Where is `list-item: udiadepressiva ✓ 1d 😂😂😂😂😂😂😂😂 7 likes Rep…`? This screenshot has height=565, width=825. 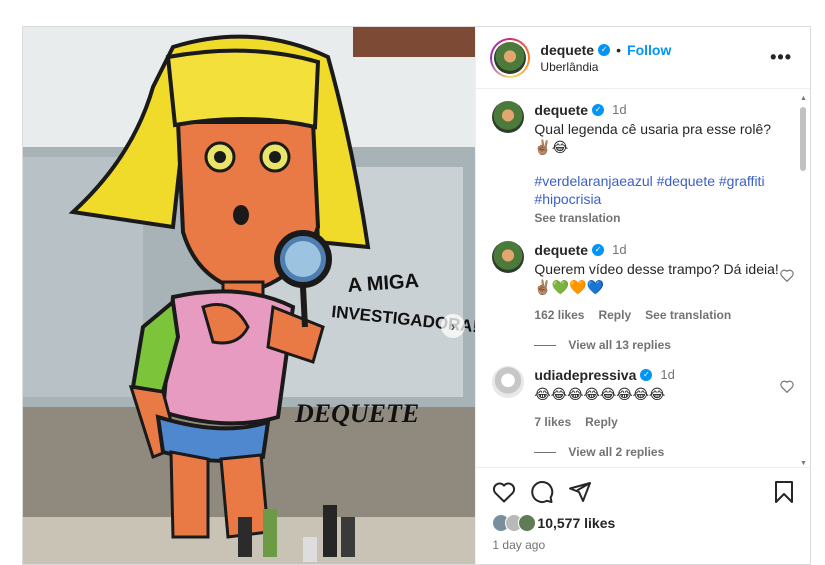 list-item: udiadepressiva ✓ 1d 😂😂😂😂😂😂😂😂 7 likes Rep… is located at coordinates (643, 398).